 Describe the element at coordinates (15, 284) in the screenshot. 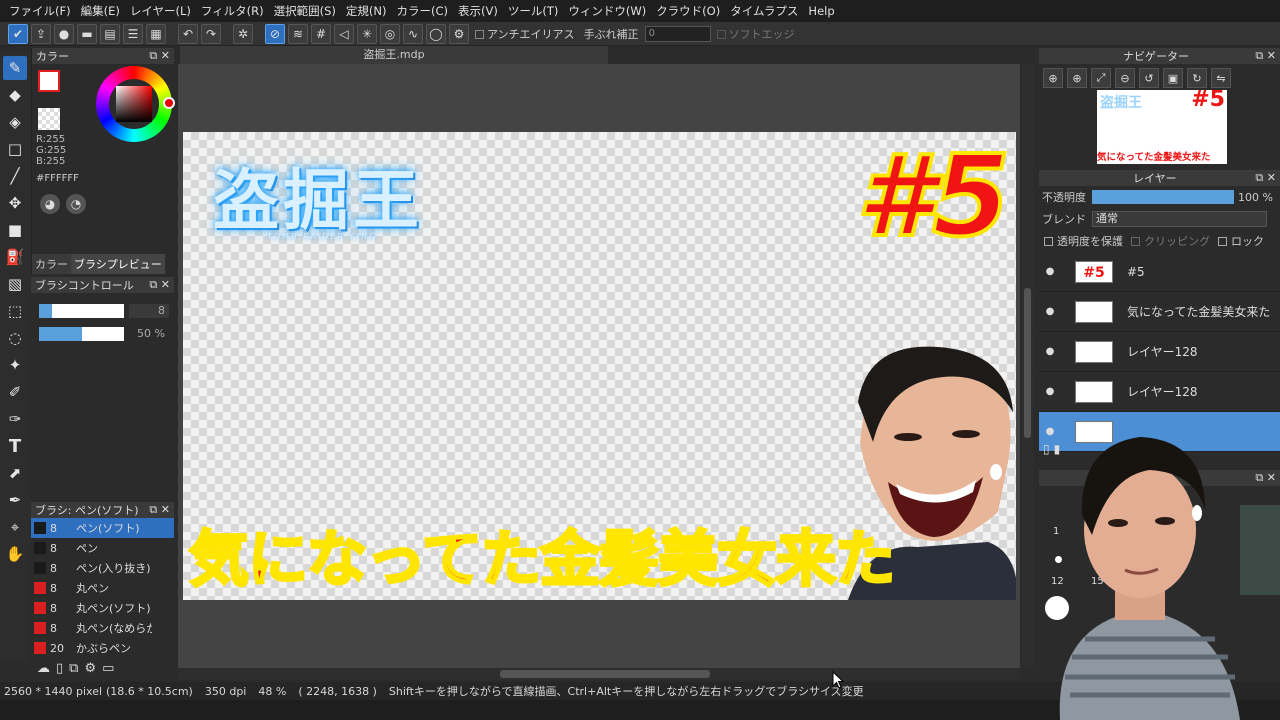

I see `gradient-tool-icon: ▧` at that location.